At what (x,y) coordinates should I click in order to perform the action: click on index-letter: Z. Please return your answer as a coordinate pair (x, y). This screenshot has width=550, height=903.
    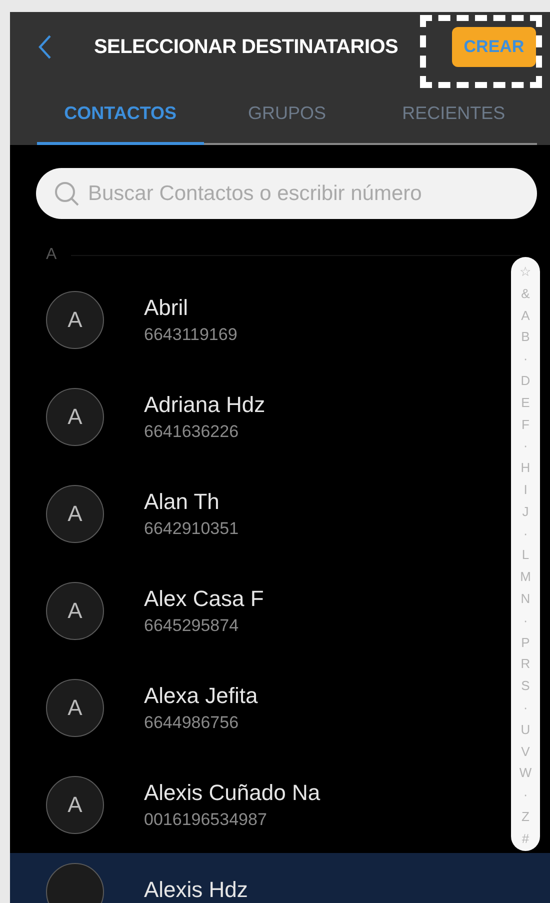
    Looking at the image, I should click on (526, 816).